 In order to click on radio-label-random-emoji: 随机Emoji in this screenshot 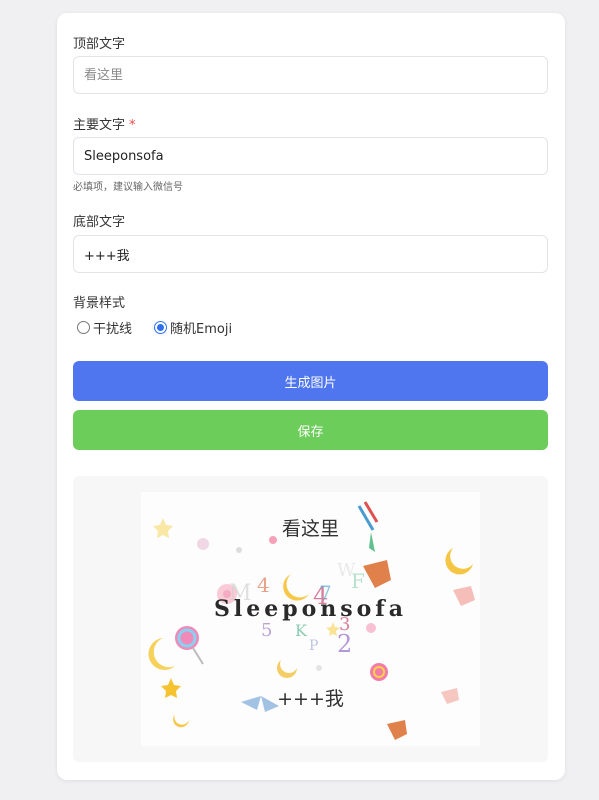, I will do `click(201, 329)`.